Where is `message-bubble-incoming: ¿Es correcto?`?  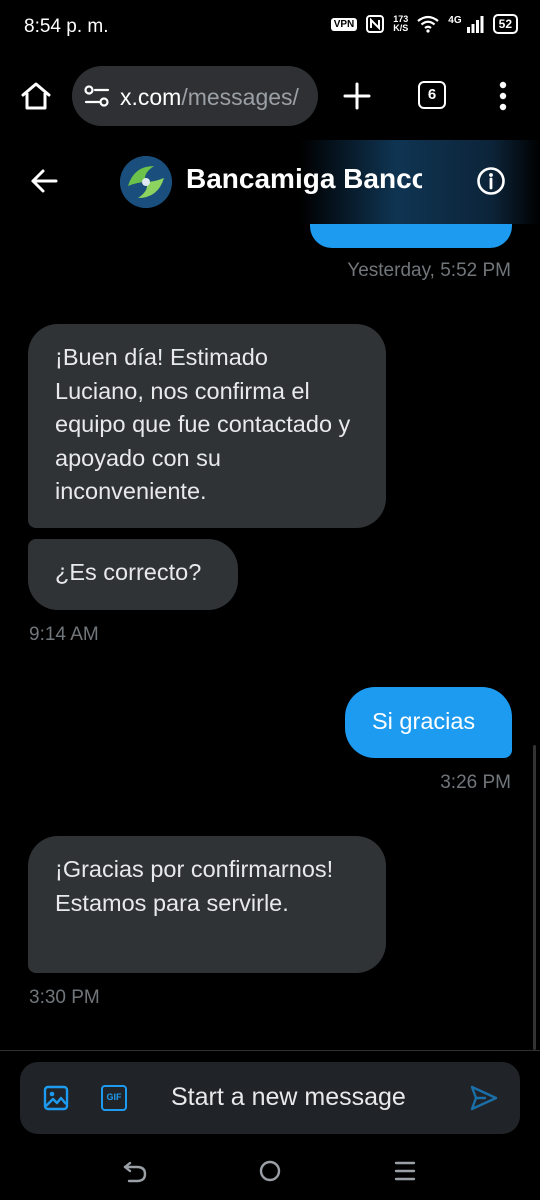
message-bubble-incoming: ¿Es correcto? is located at coordinates (133, 574).